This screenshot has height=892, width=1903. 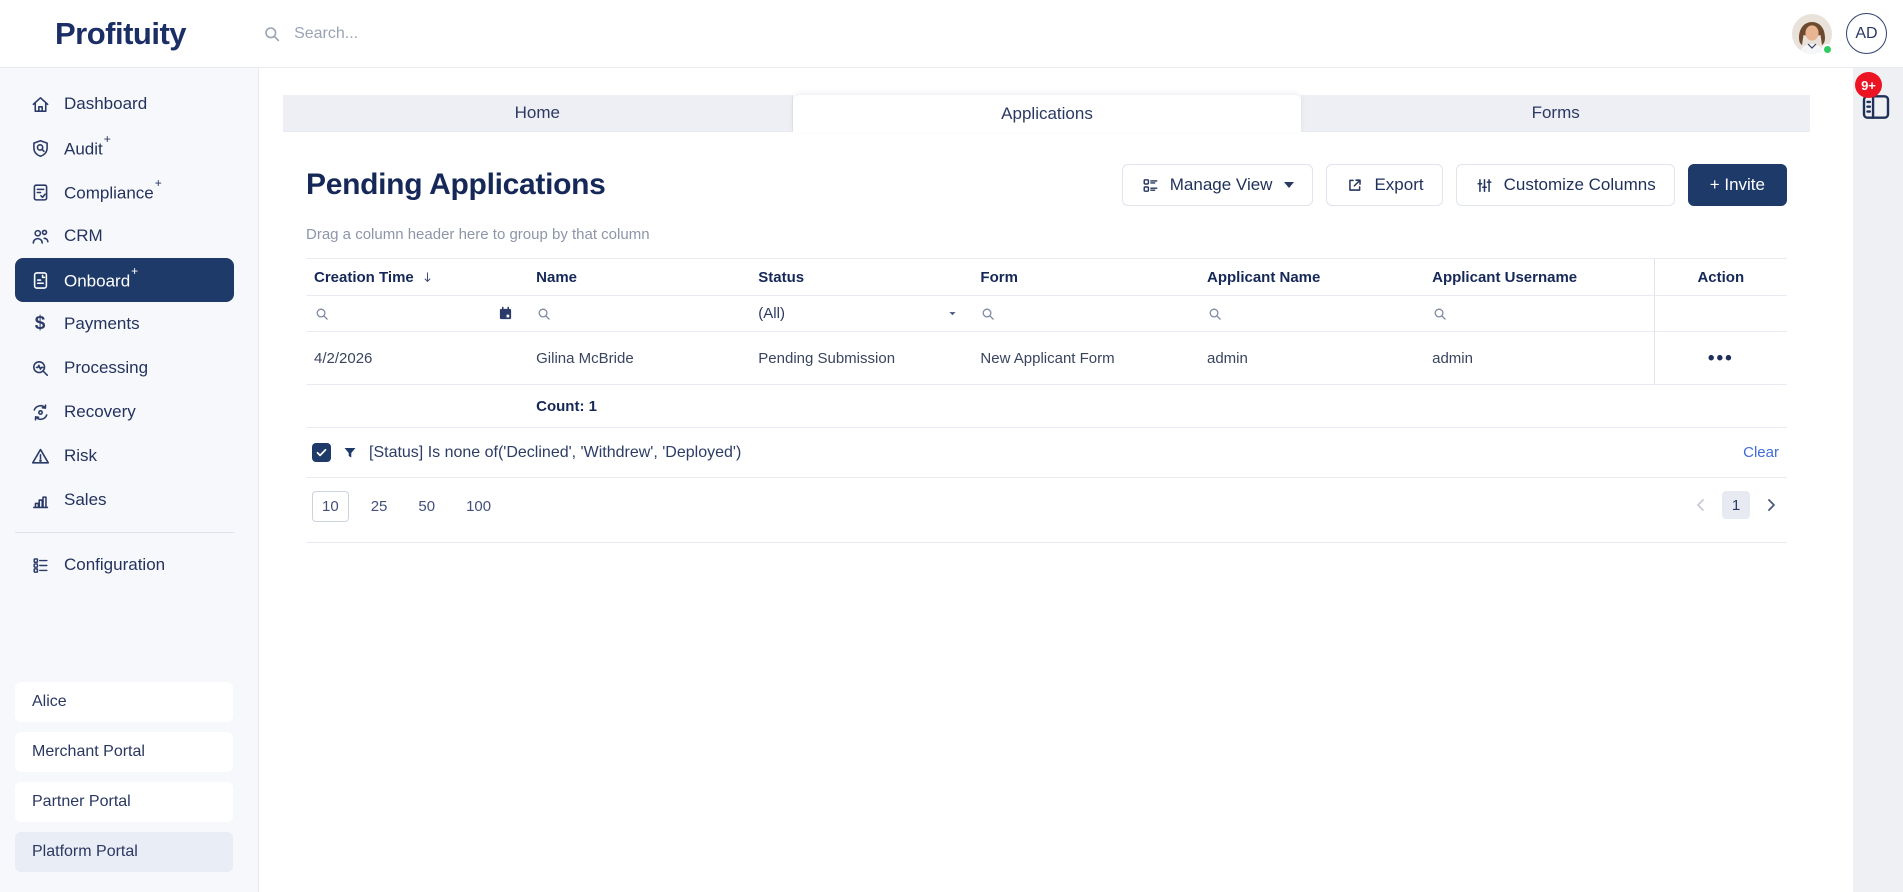 I want to click on sort-desc-icon, so click(x=427, y=276).